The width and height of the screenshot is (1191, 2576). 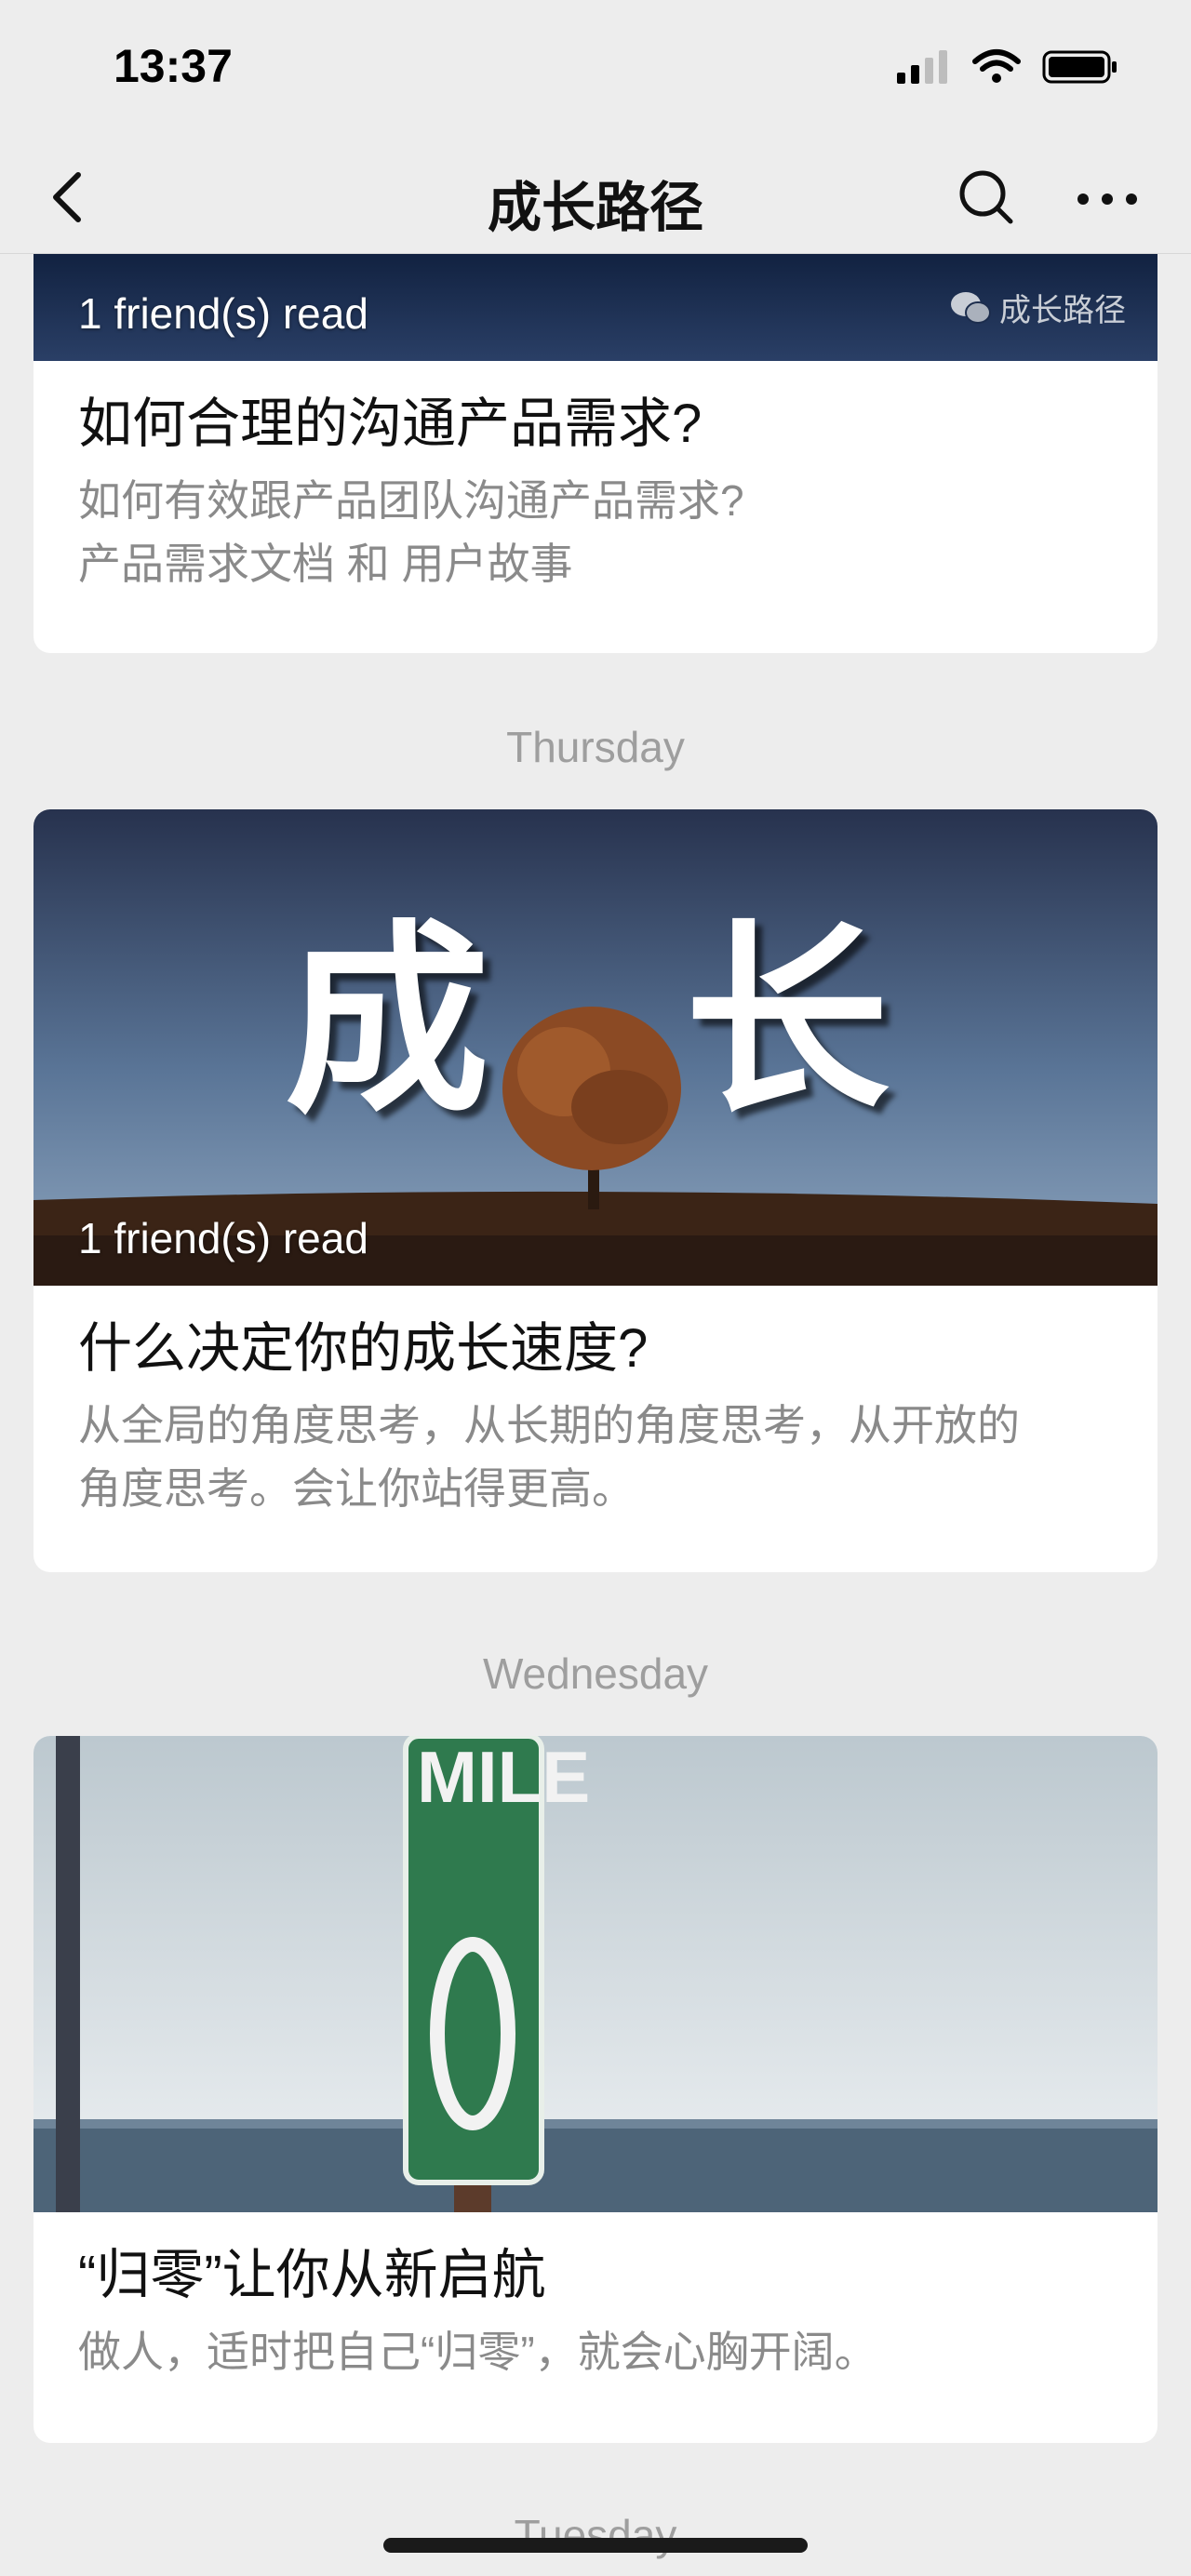 What do you see at coordinates (1079, 67) in the screenshot?
I see `battery-icon` at bounding box center [1079, 67].